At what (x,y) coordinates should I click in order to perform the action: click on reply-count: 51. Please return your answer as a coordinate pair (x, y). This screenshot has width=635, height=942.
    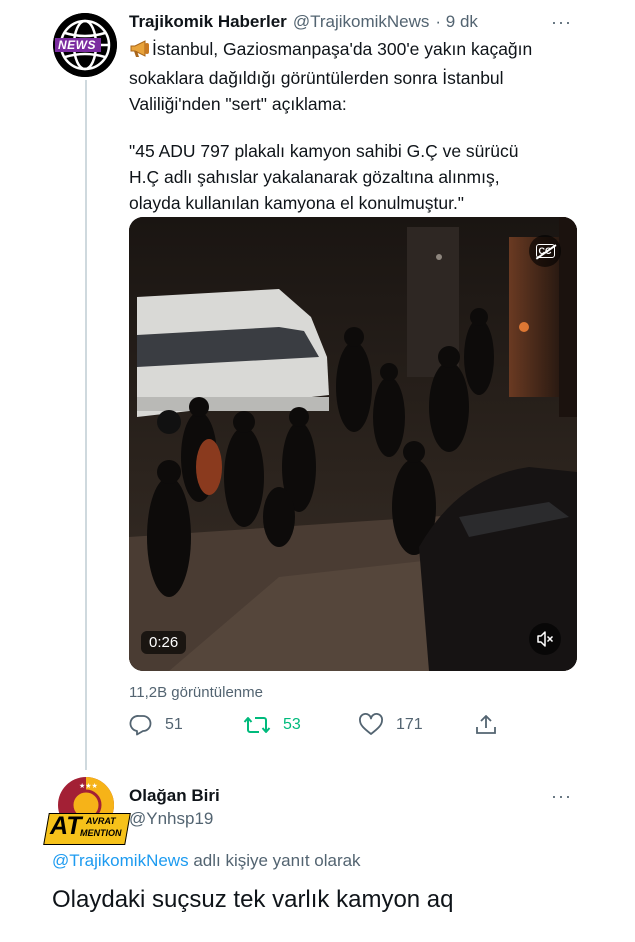
    Looking at the image, I should click on (174, 724).